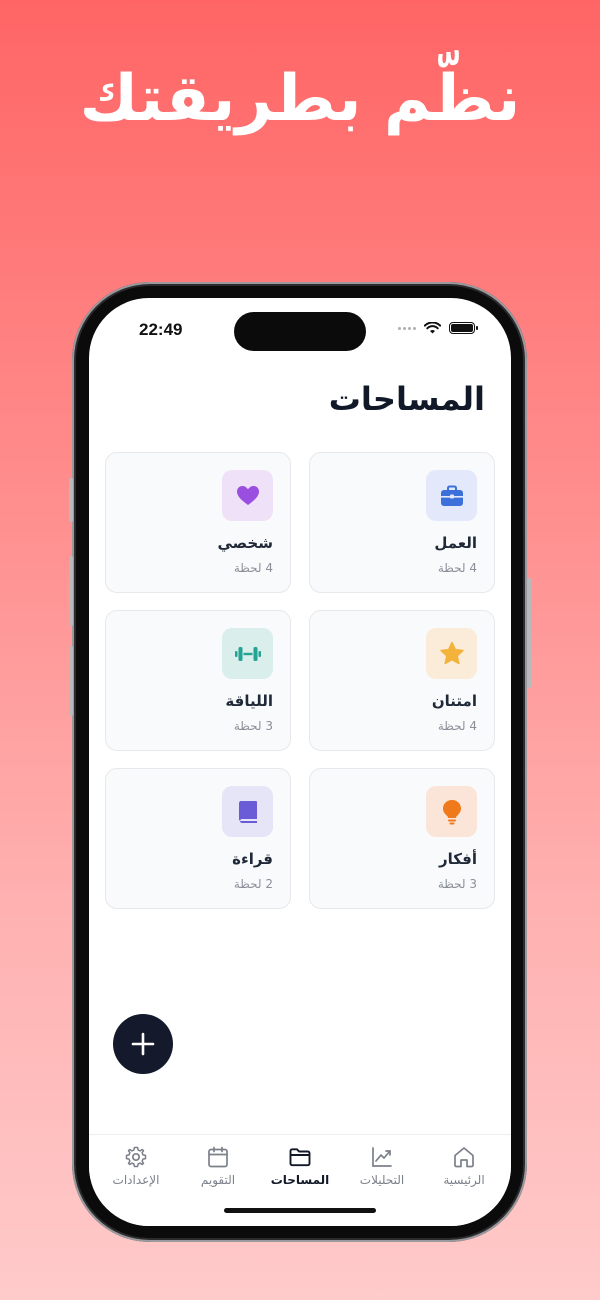 The image size is (600, 1300). I want to click on gear-icon, so click(136, 1157).